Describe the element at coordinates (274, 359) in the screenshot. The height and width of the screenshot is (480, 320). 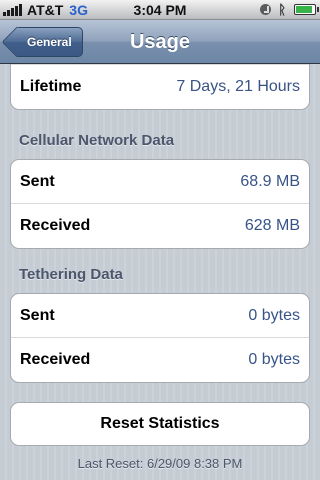
I see `tethering-received-value: 0 bytes` at that location.